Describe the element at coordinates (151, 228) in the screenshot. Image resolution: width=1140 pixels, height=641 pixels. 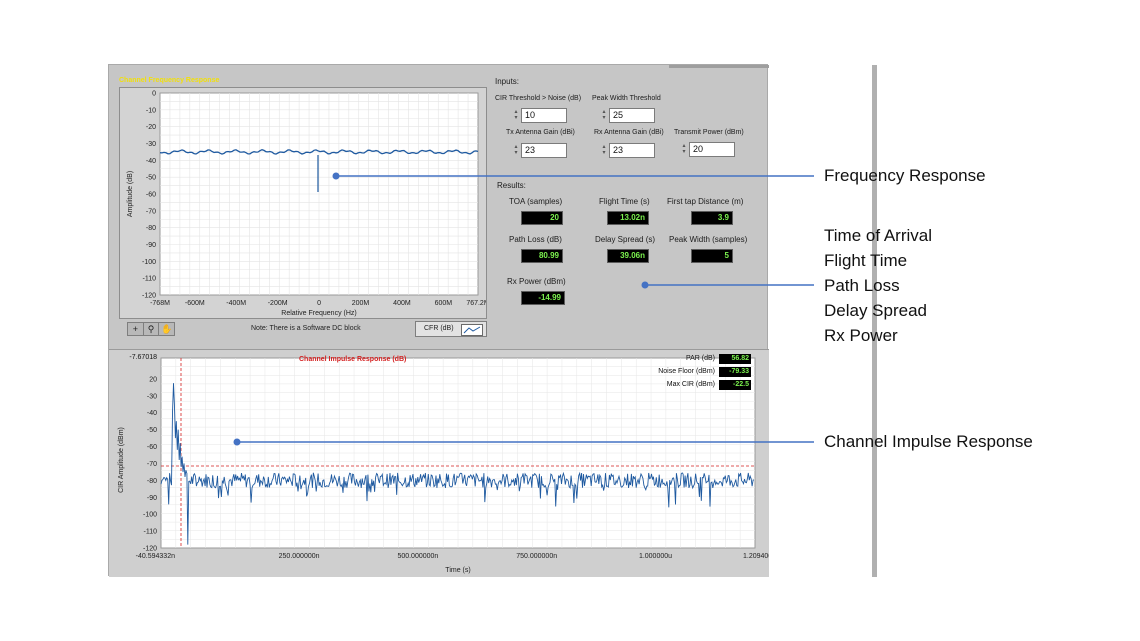
I see `cfr-y-tick-label: -80` at that location.